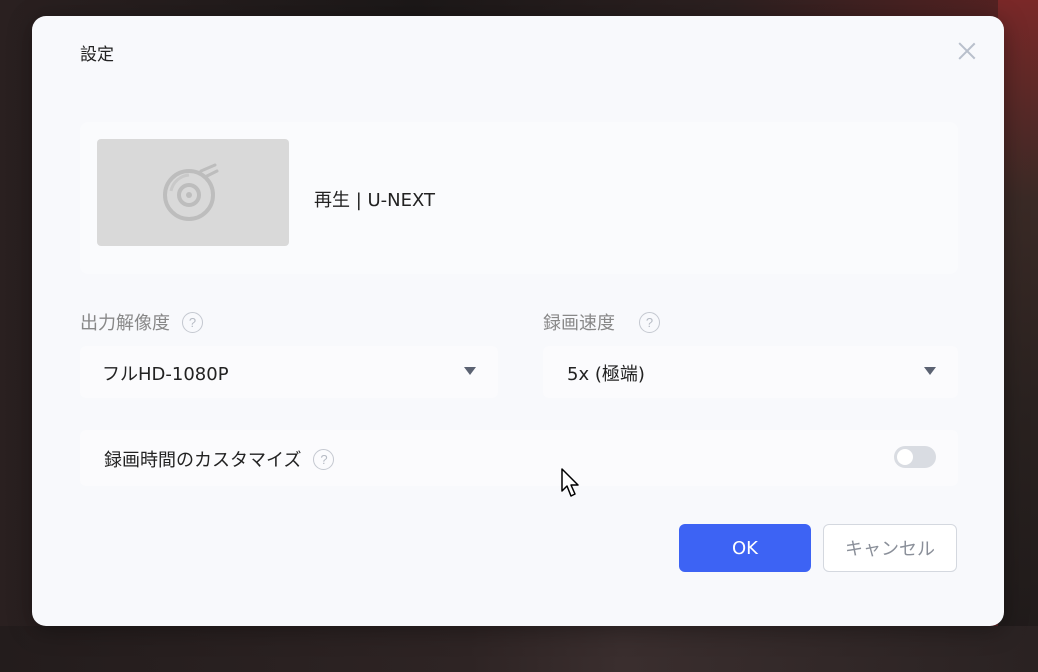  I want to click on custom-duration-toggle, so click(915, 457).